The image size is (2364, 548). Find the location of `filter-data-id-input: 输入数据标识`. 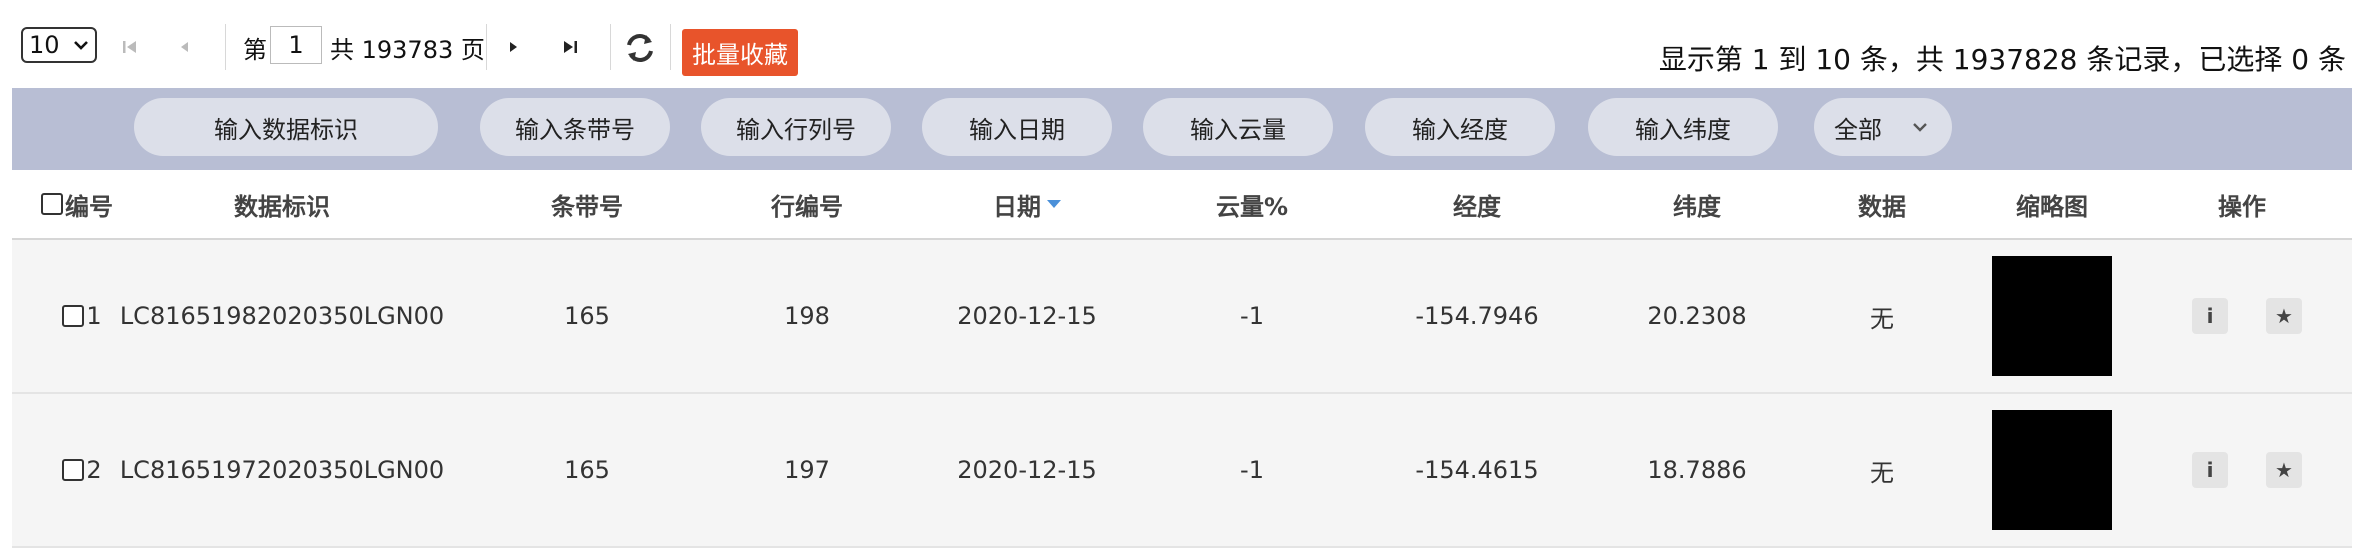

filter-data-id-input: 输入数据标识 is located at coordinates (286, 127).